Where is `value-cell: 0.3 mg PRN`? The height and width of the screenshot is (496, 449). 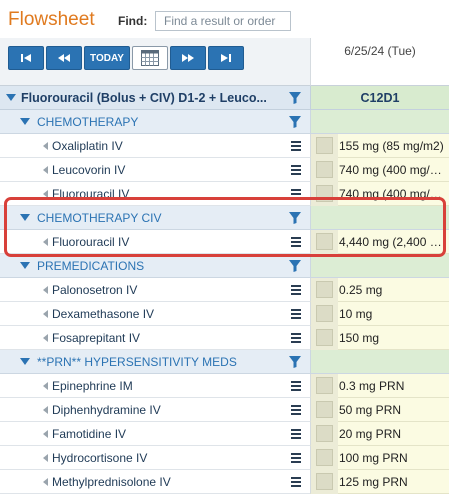 value-cell: 0.3 mg PRN is located at coordinates (379, 386).